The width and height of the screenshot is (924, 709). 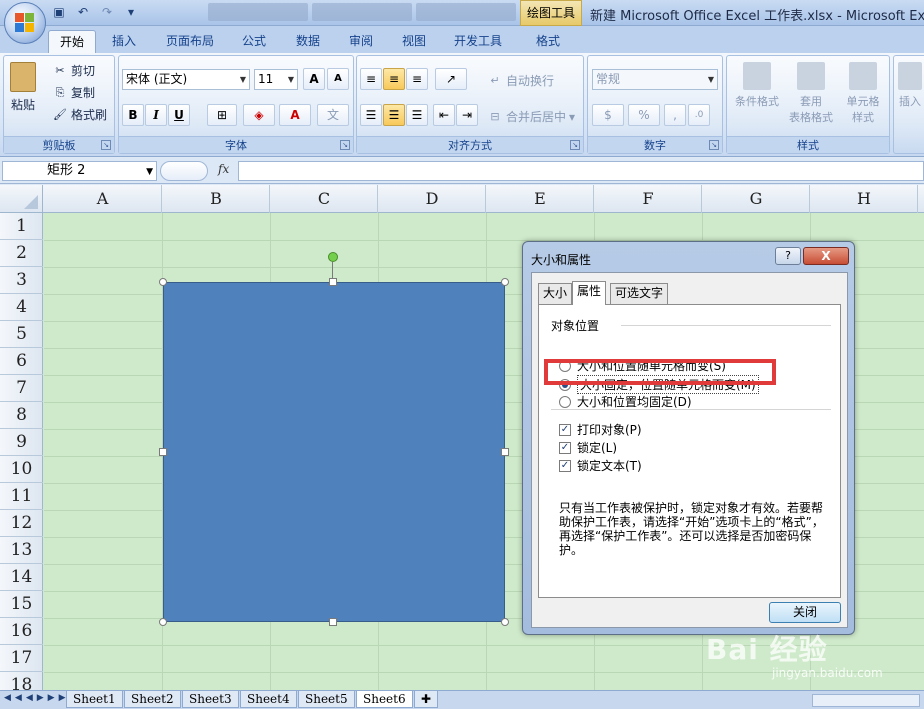 What do you see at coordinates (94, 699) in the screenshot?
I see `sheet-tab: Sheet1` at bounding box center [94, 699].